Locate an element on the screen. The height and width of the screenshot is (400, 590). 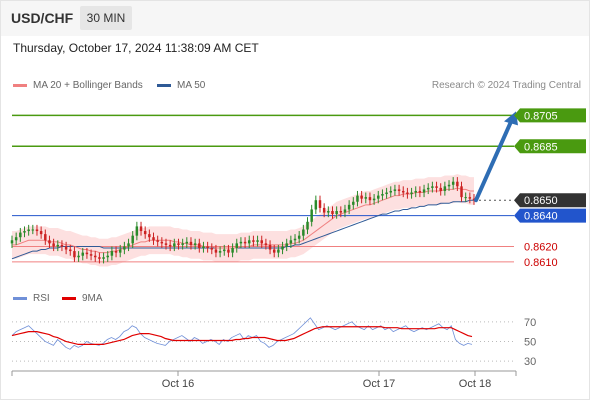
x-tick-label: Oct 18 is located at coordinates (475, 384).